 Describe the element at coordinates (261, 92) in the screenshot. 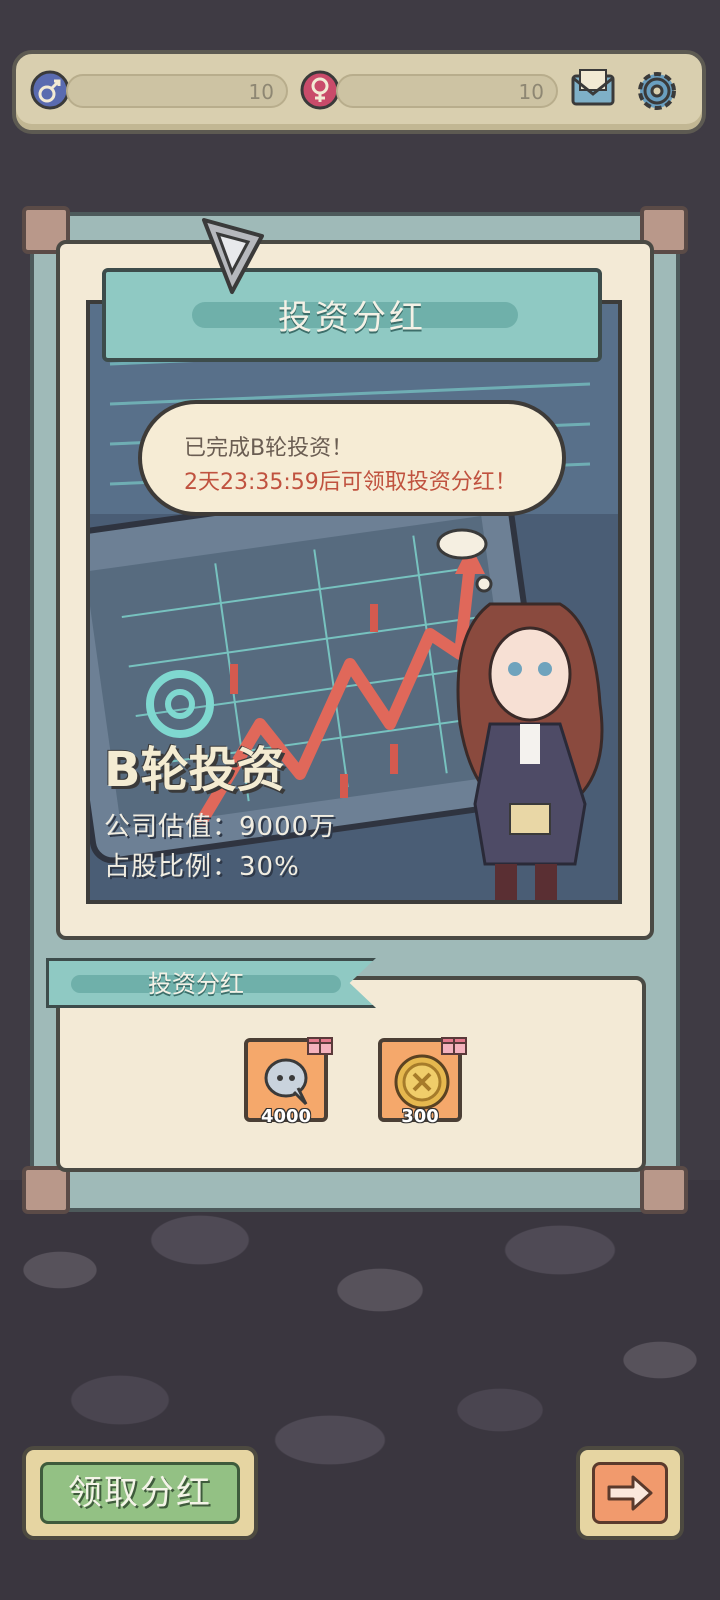

I see `male-stat-value: 10` at that location.